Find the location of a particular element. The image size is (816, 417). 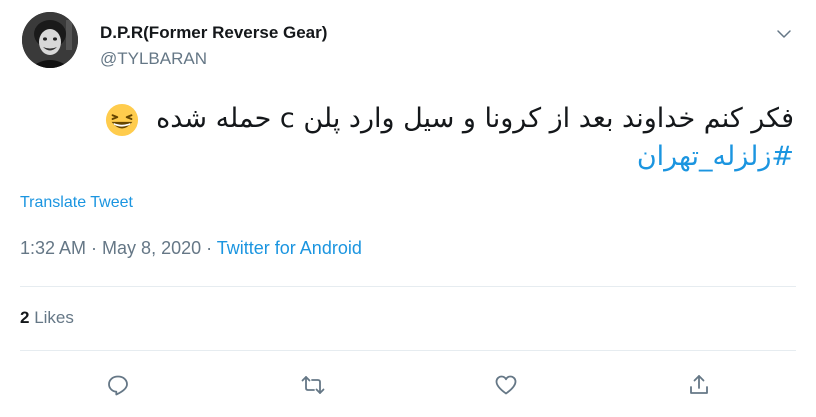

retweet-button is located at coordinates (313, 385).